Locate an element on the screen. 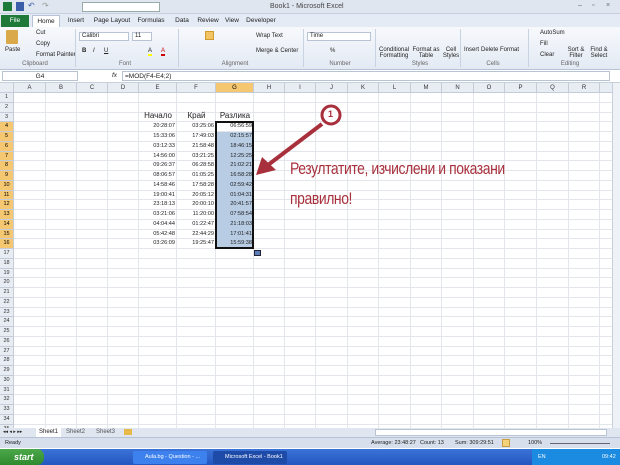 The height and width of the screenshot is (465, 620). bold-button: B is located at coordinates (84, 51).